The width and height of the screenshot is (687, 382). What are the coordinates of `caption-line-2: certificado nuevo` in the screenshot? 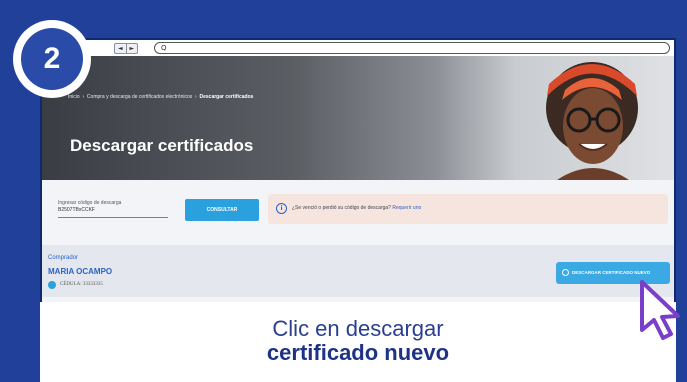 It's located at (358, 352).